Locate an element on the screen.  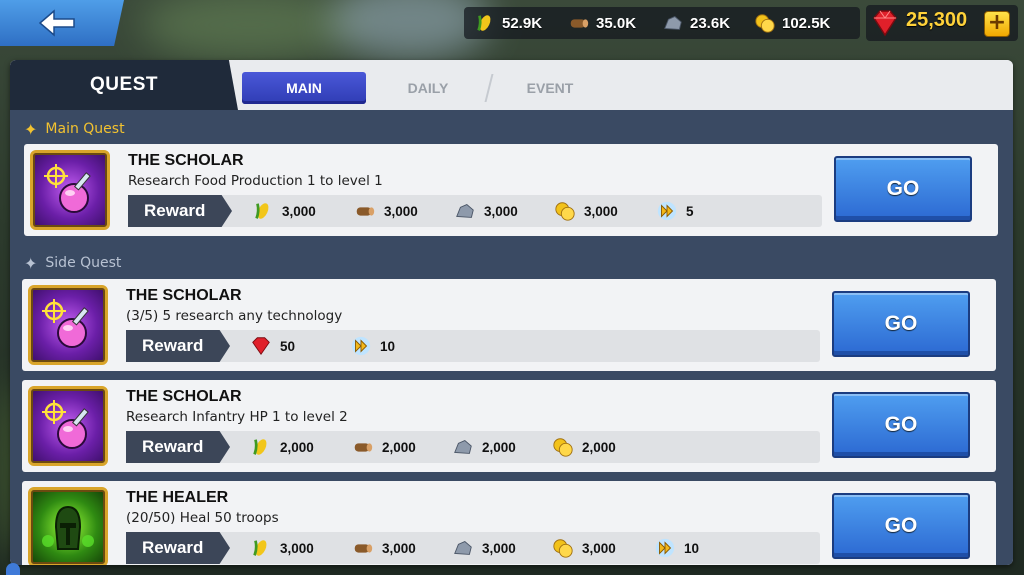
quest-description: Research Food Production 1 to level 1 is located at coordinates (255, 181).